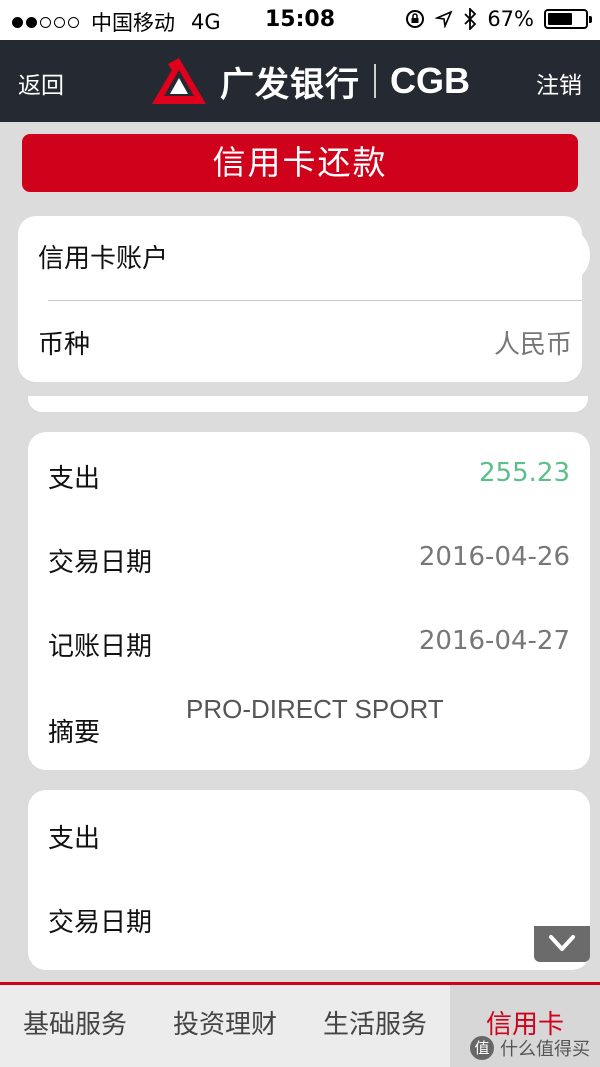 This screenshot has height=1067, width=600. What do you see at coordinates (309, 920) in the screenshot?
I see `trade-date-row: 交易日期` at bounding box center [309, 920].